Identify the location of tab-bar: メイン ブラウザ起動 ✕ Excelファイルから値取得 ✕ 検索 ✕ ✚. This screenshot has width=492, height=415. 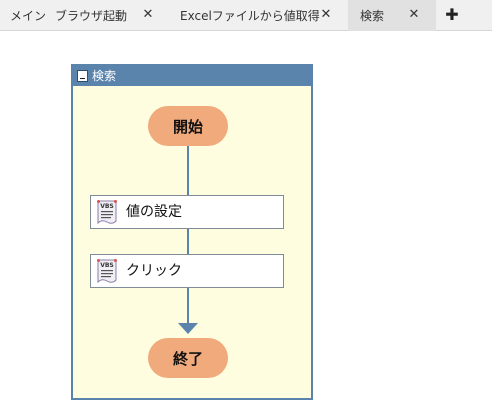
(246, 15).